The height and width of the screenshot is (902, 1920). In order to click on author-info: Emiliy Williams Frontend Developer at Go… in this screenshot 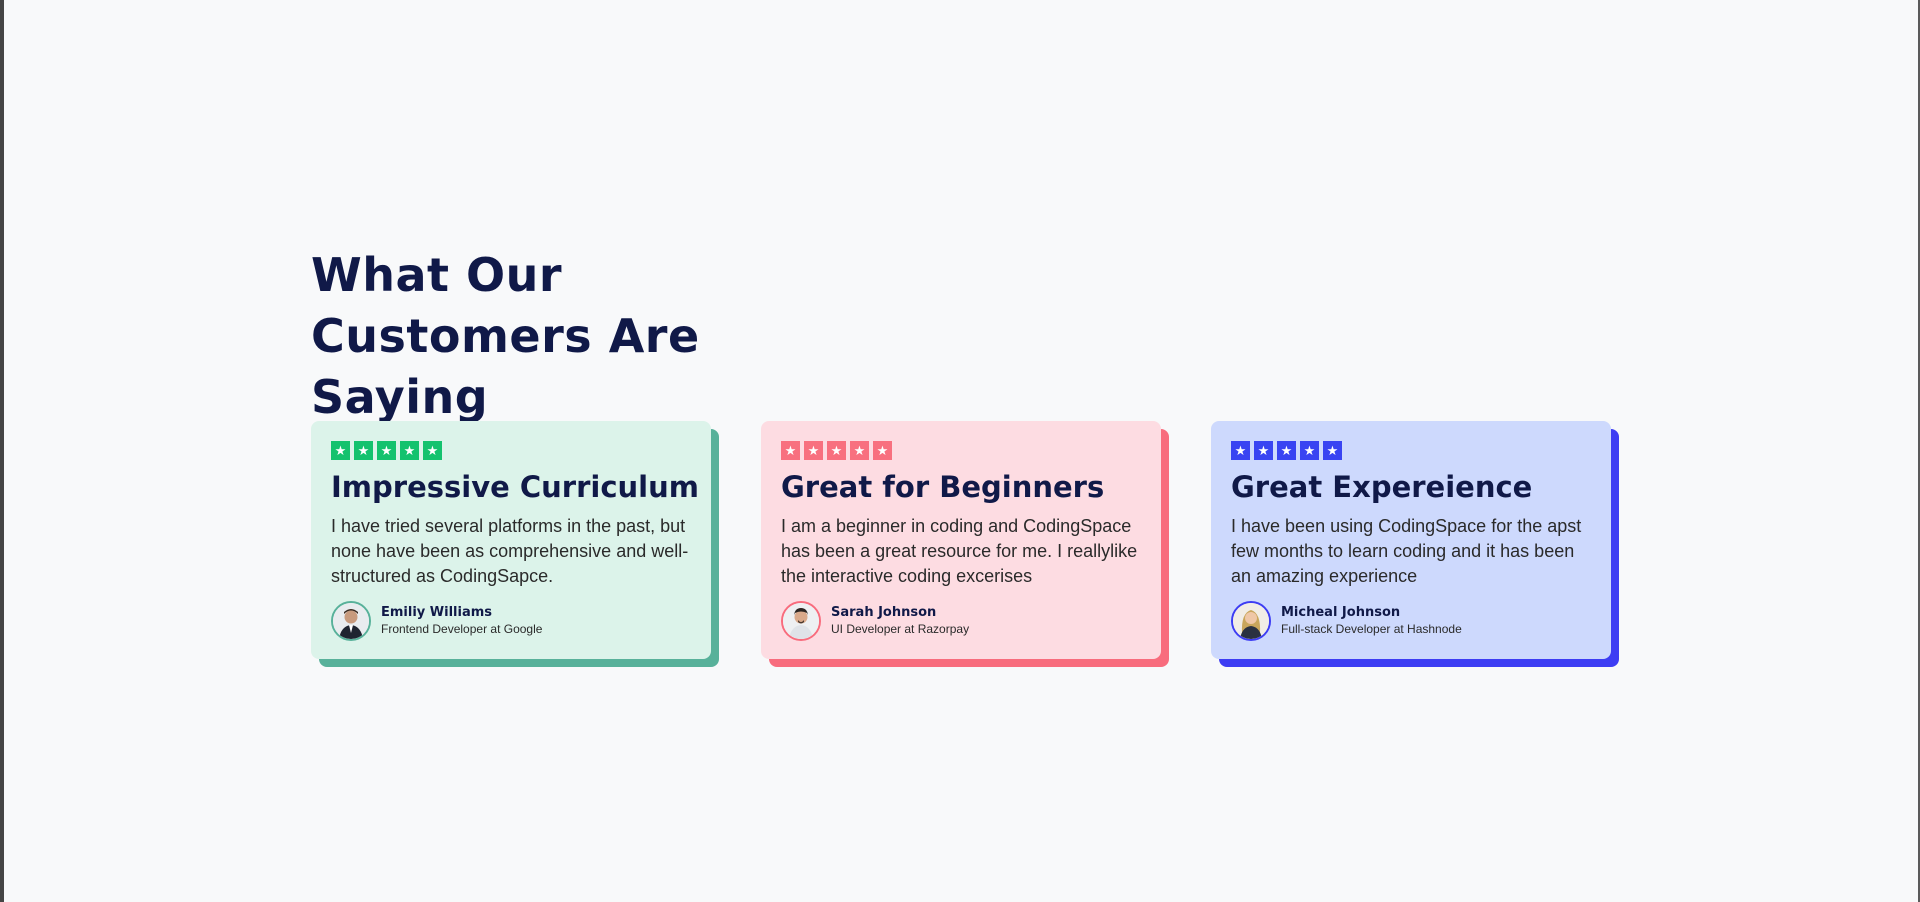, I will do `click(461, 621)`.